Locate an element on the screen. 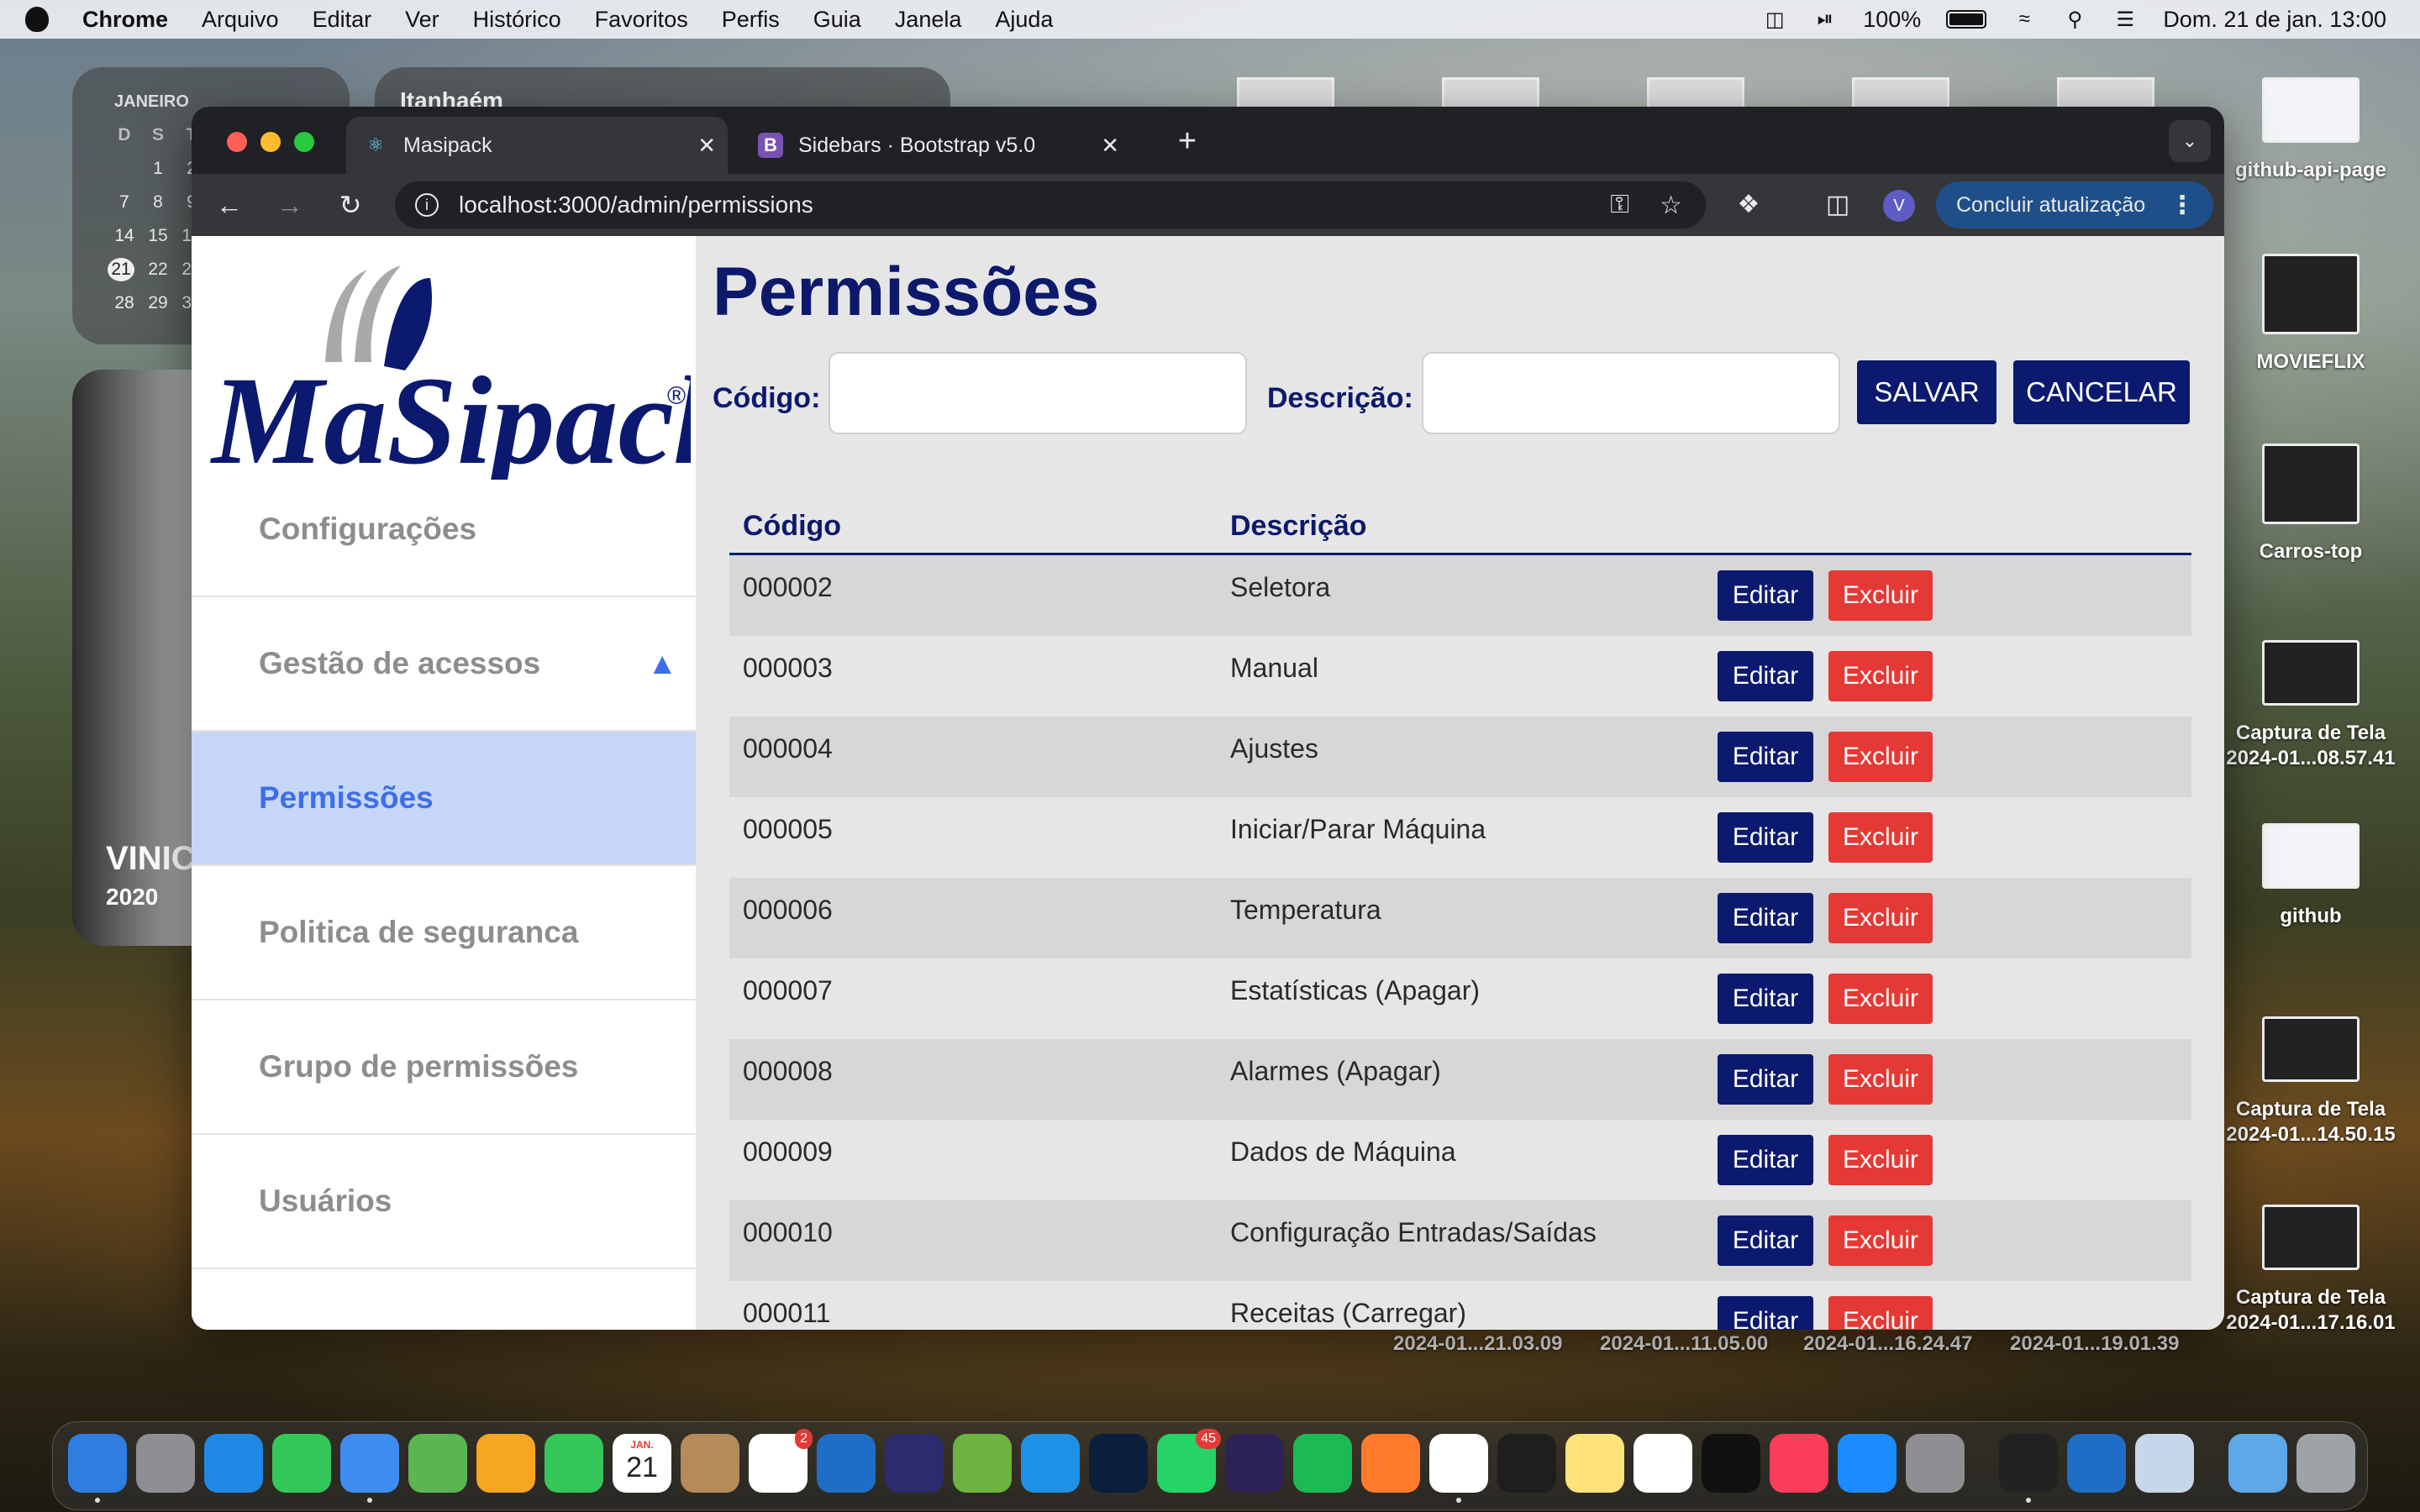 This screenshot has height=1512, width=2420. dock-app-chrome-icon is located at coordinates (1458, 1463).